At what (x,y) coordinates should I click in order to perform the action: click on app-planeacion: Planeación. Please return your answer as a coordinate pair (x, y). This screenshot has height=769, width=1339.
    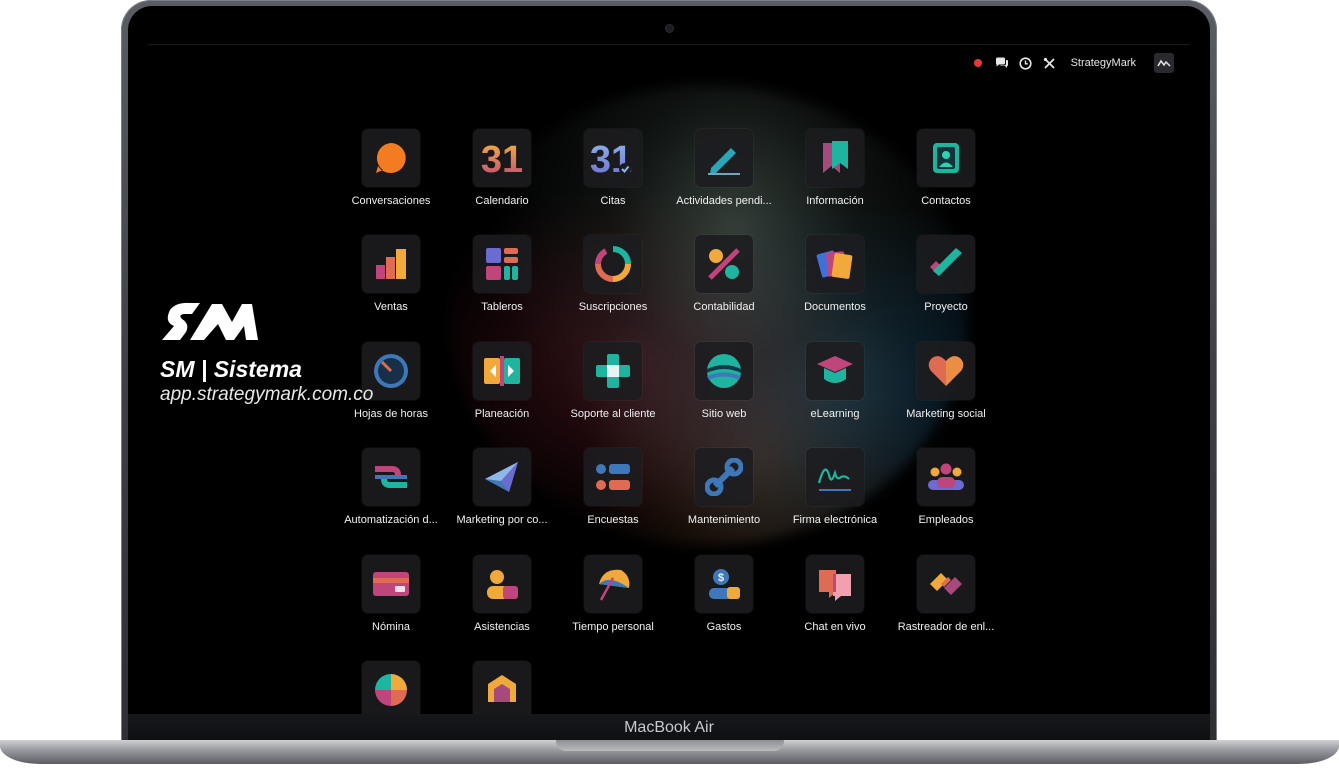
    Looking at the image, I should click on (502, 392).